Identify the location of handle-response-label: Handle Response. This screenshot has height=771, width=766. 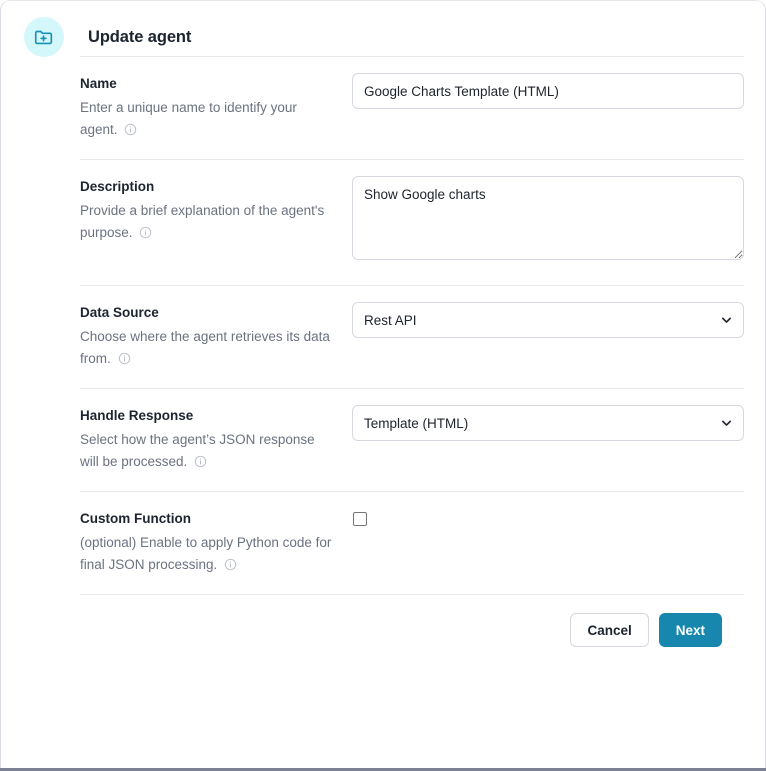
(137, 415).